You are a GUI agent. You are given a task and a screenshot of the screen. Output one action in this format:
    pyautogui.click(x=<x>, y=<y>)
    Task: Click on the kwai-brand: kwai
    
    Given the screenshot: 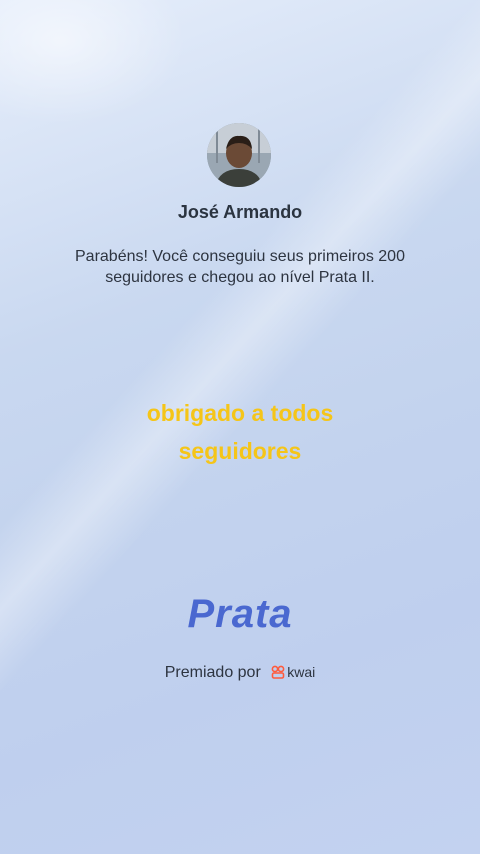 What is the action you would take?
    pyautogui.click(x=301, y=672)
    